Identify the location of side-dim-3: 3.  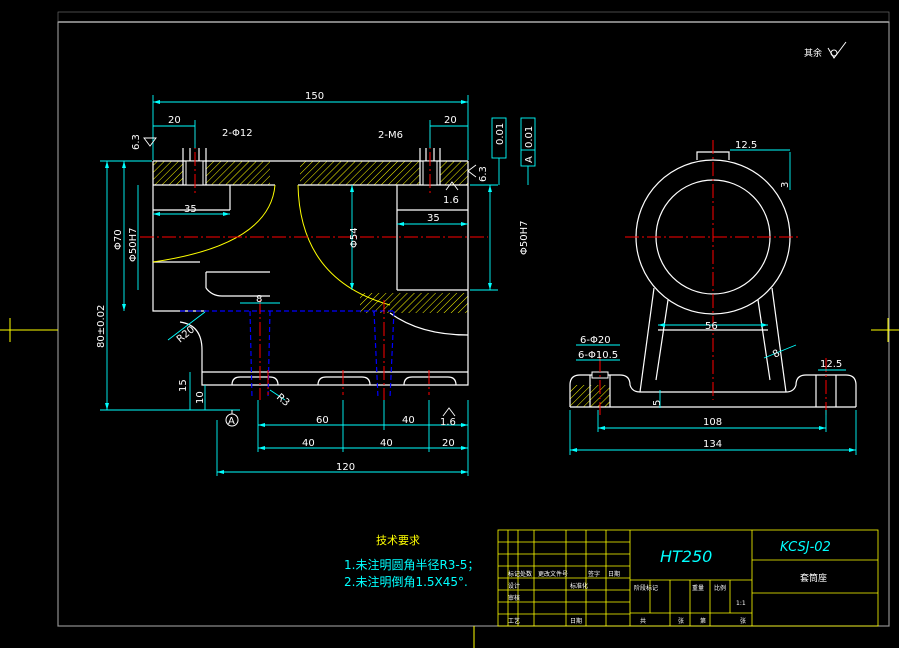
(785, 185).